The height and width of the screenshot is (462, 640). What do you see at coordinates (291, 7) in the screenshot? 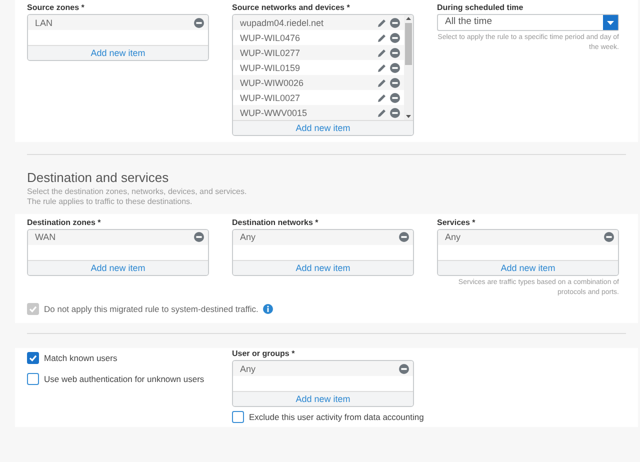
I see `field-label: Source networks and devices *` at bounding box center [291, 7].